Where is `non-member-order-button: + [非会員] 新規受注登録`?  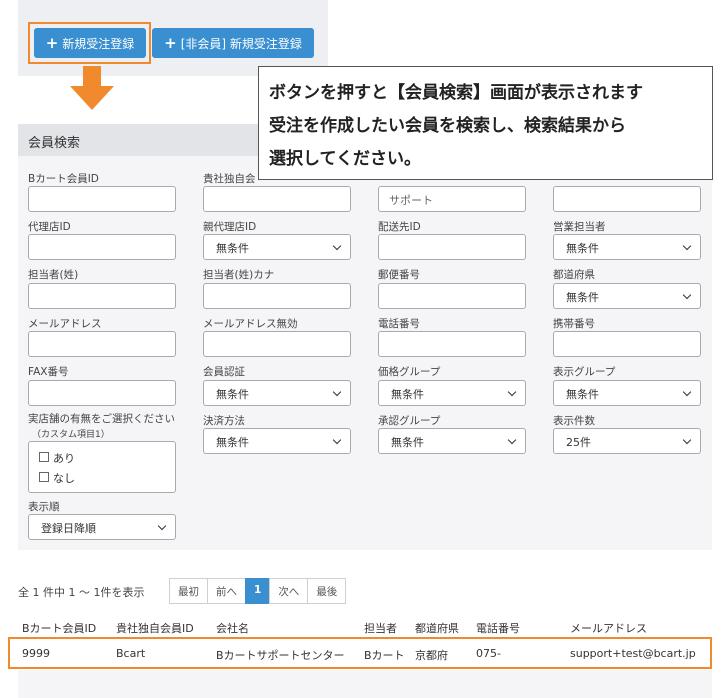 non-member-order-button: + [非会員] 新規受注登録 is located at coordinates (233, 43).